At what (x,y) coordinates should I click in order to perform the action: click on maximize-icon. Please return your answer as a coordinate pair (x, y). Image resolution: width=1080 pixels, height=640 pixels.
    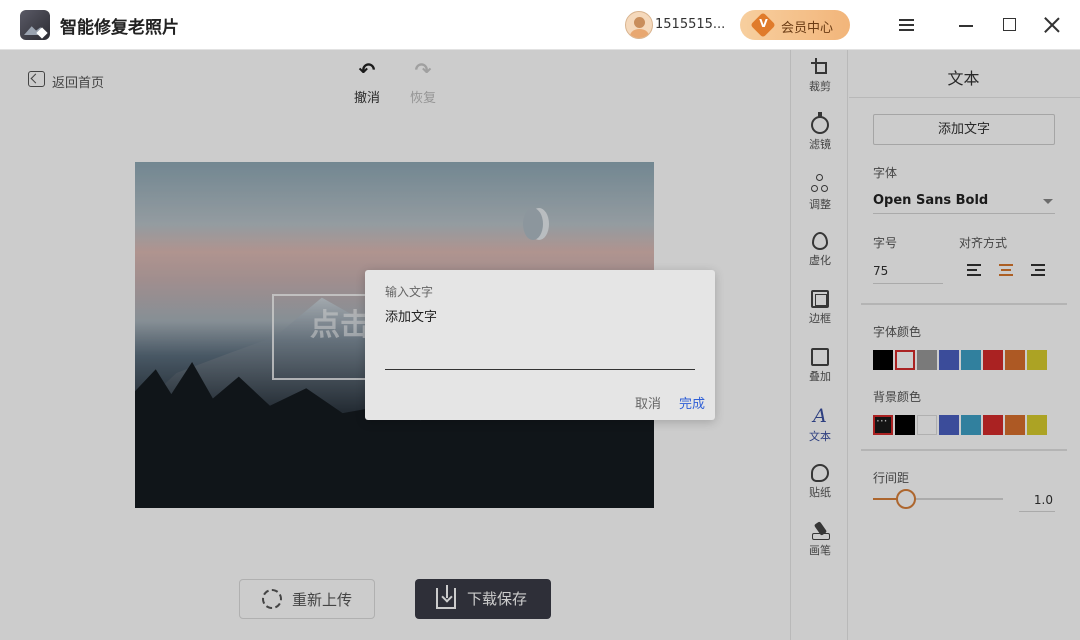
    Looking at the image, I should click on (1010, 25).